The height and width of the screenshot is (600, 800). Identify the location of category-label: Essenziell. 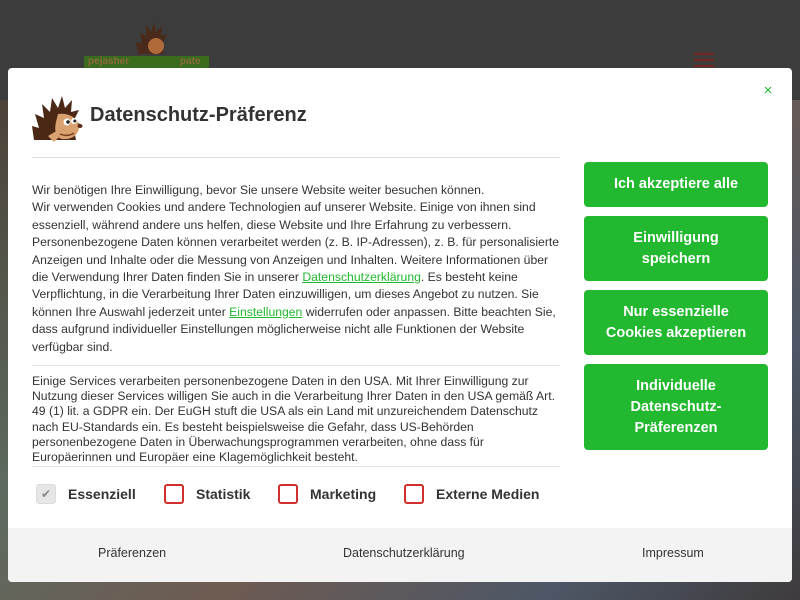
(102, 494).